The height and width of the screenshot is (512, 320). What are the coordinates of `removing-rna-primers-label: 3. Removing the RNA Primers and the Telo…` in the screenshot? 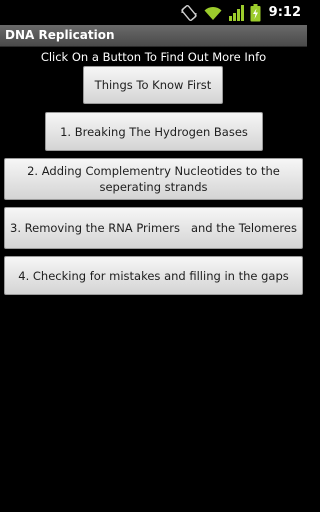 It's located at (153, 228).